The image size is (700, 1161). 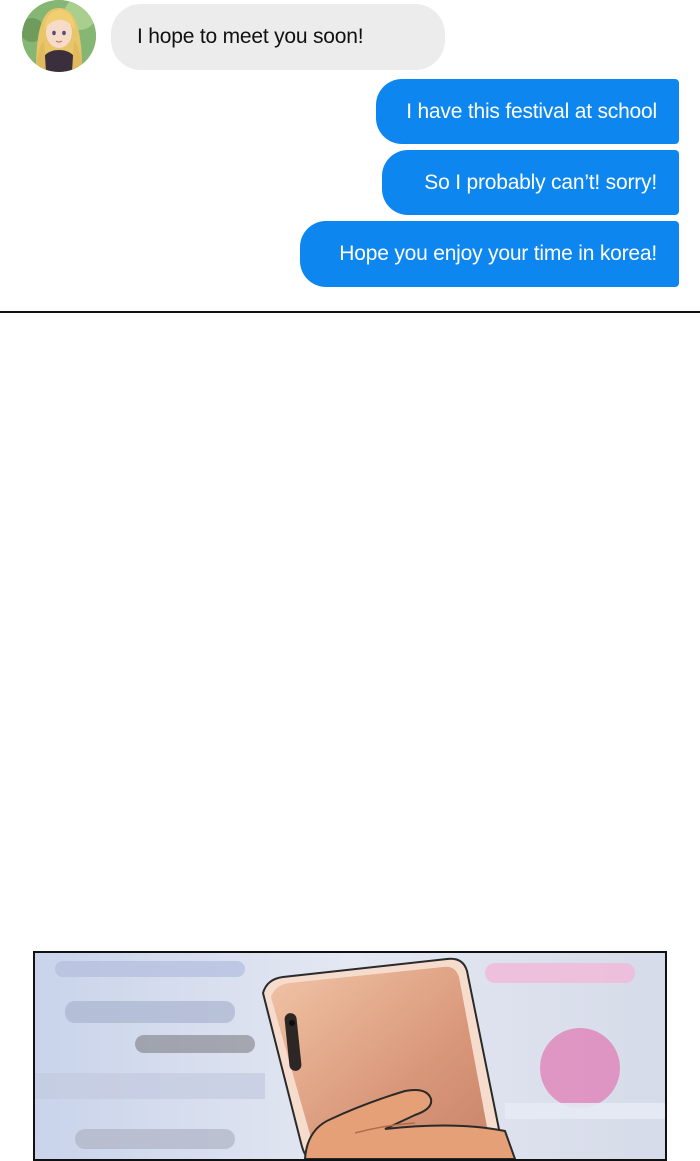 What do you see at coordinates (498, 253) in the screenshot?
I see `outgoing-message-text: Hope you enjoy your time in korea!` at bounding box center [498, 253].